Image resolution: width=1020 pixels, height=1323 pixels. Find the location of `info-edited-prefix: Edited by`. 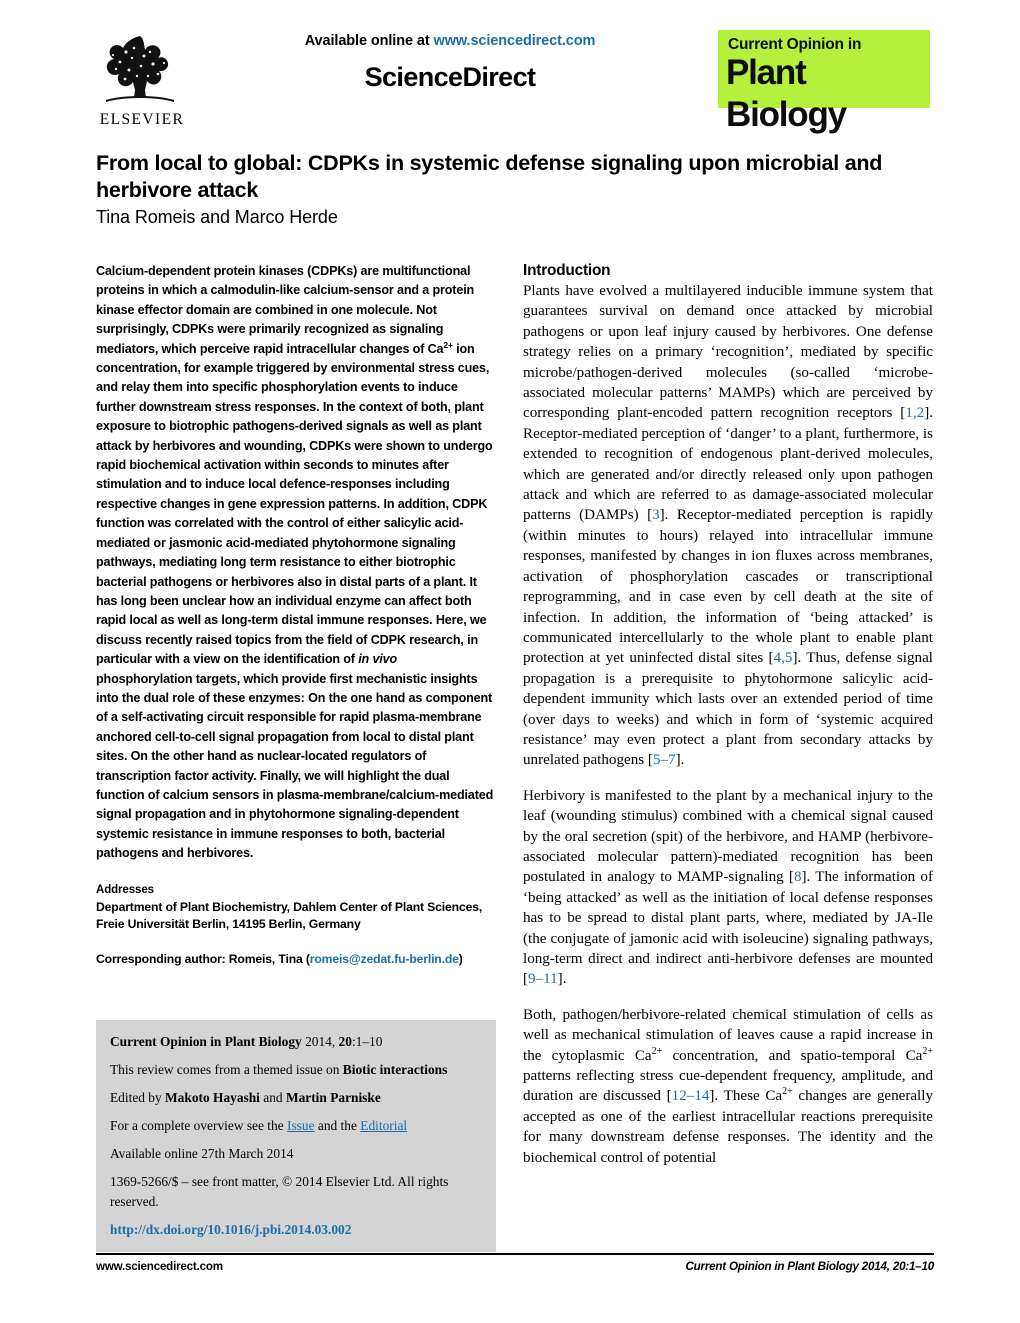

info-edited-prefix: Edited by is located at coordinates (138, 1097).